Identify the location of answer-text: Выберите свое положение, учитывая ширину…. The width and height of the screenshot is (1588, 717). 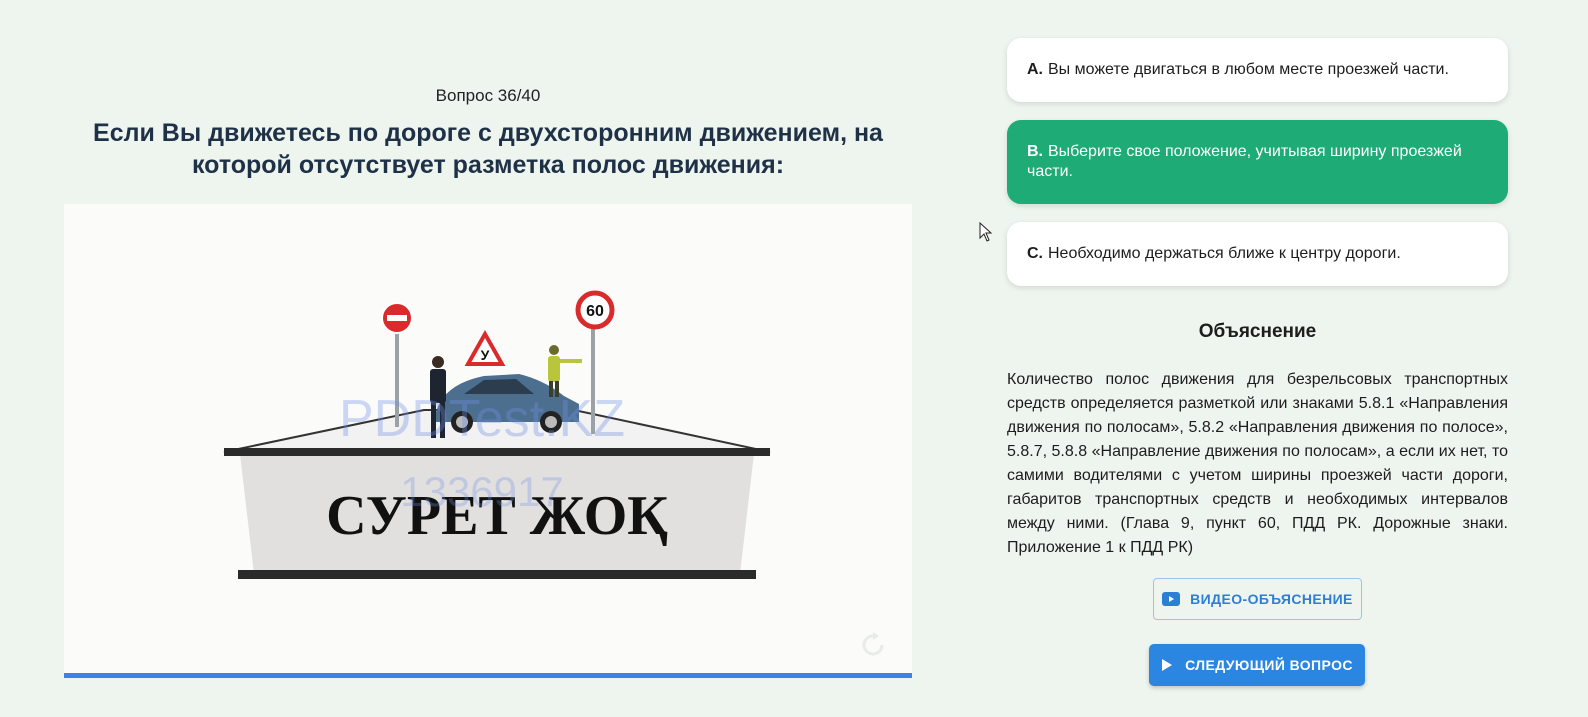
(1244, 161).